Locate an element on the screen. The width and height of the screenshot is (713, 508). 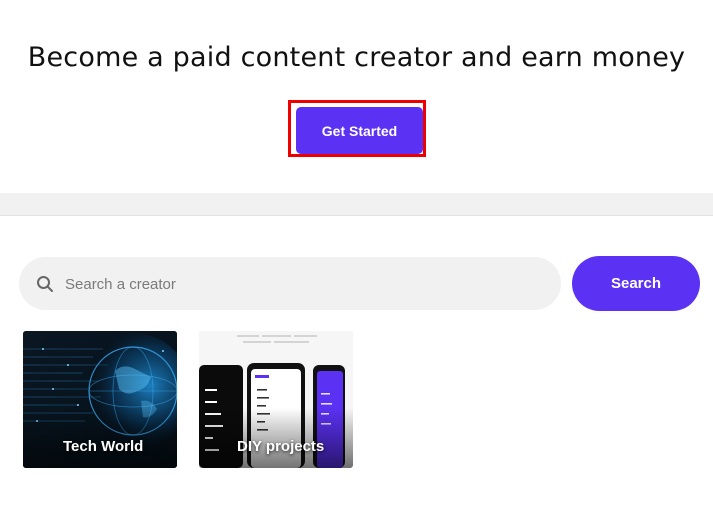
creator-card-tech-world: Tech World is located at coordinates (100, 399).